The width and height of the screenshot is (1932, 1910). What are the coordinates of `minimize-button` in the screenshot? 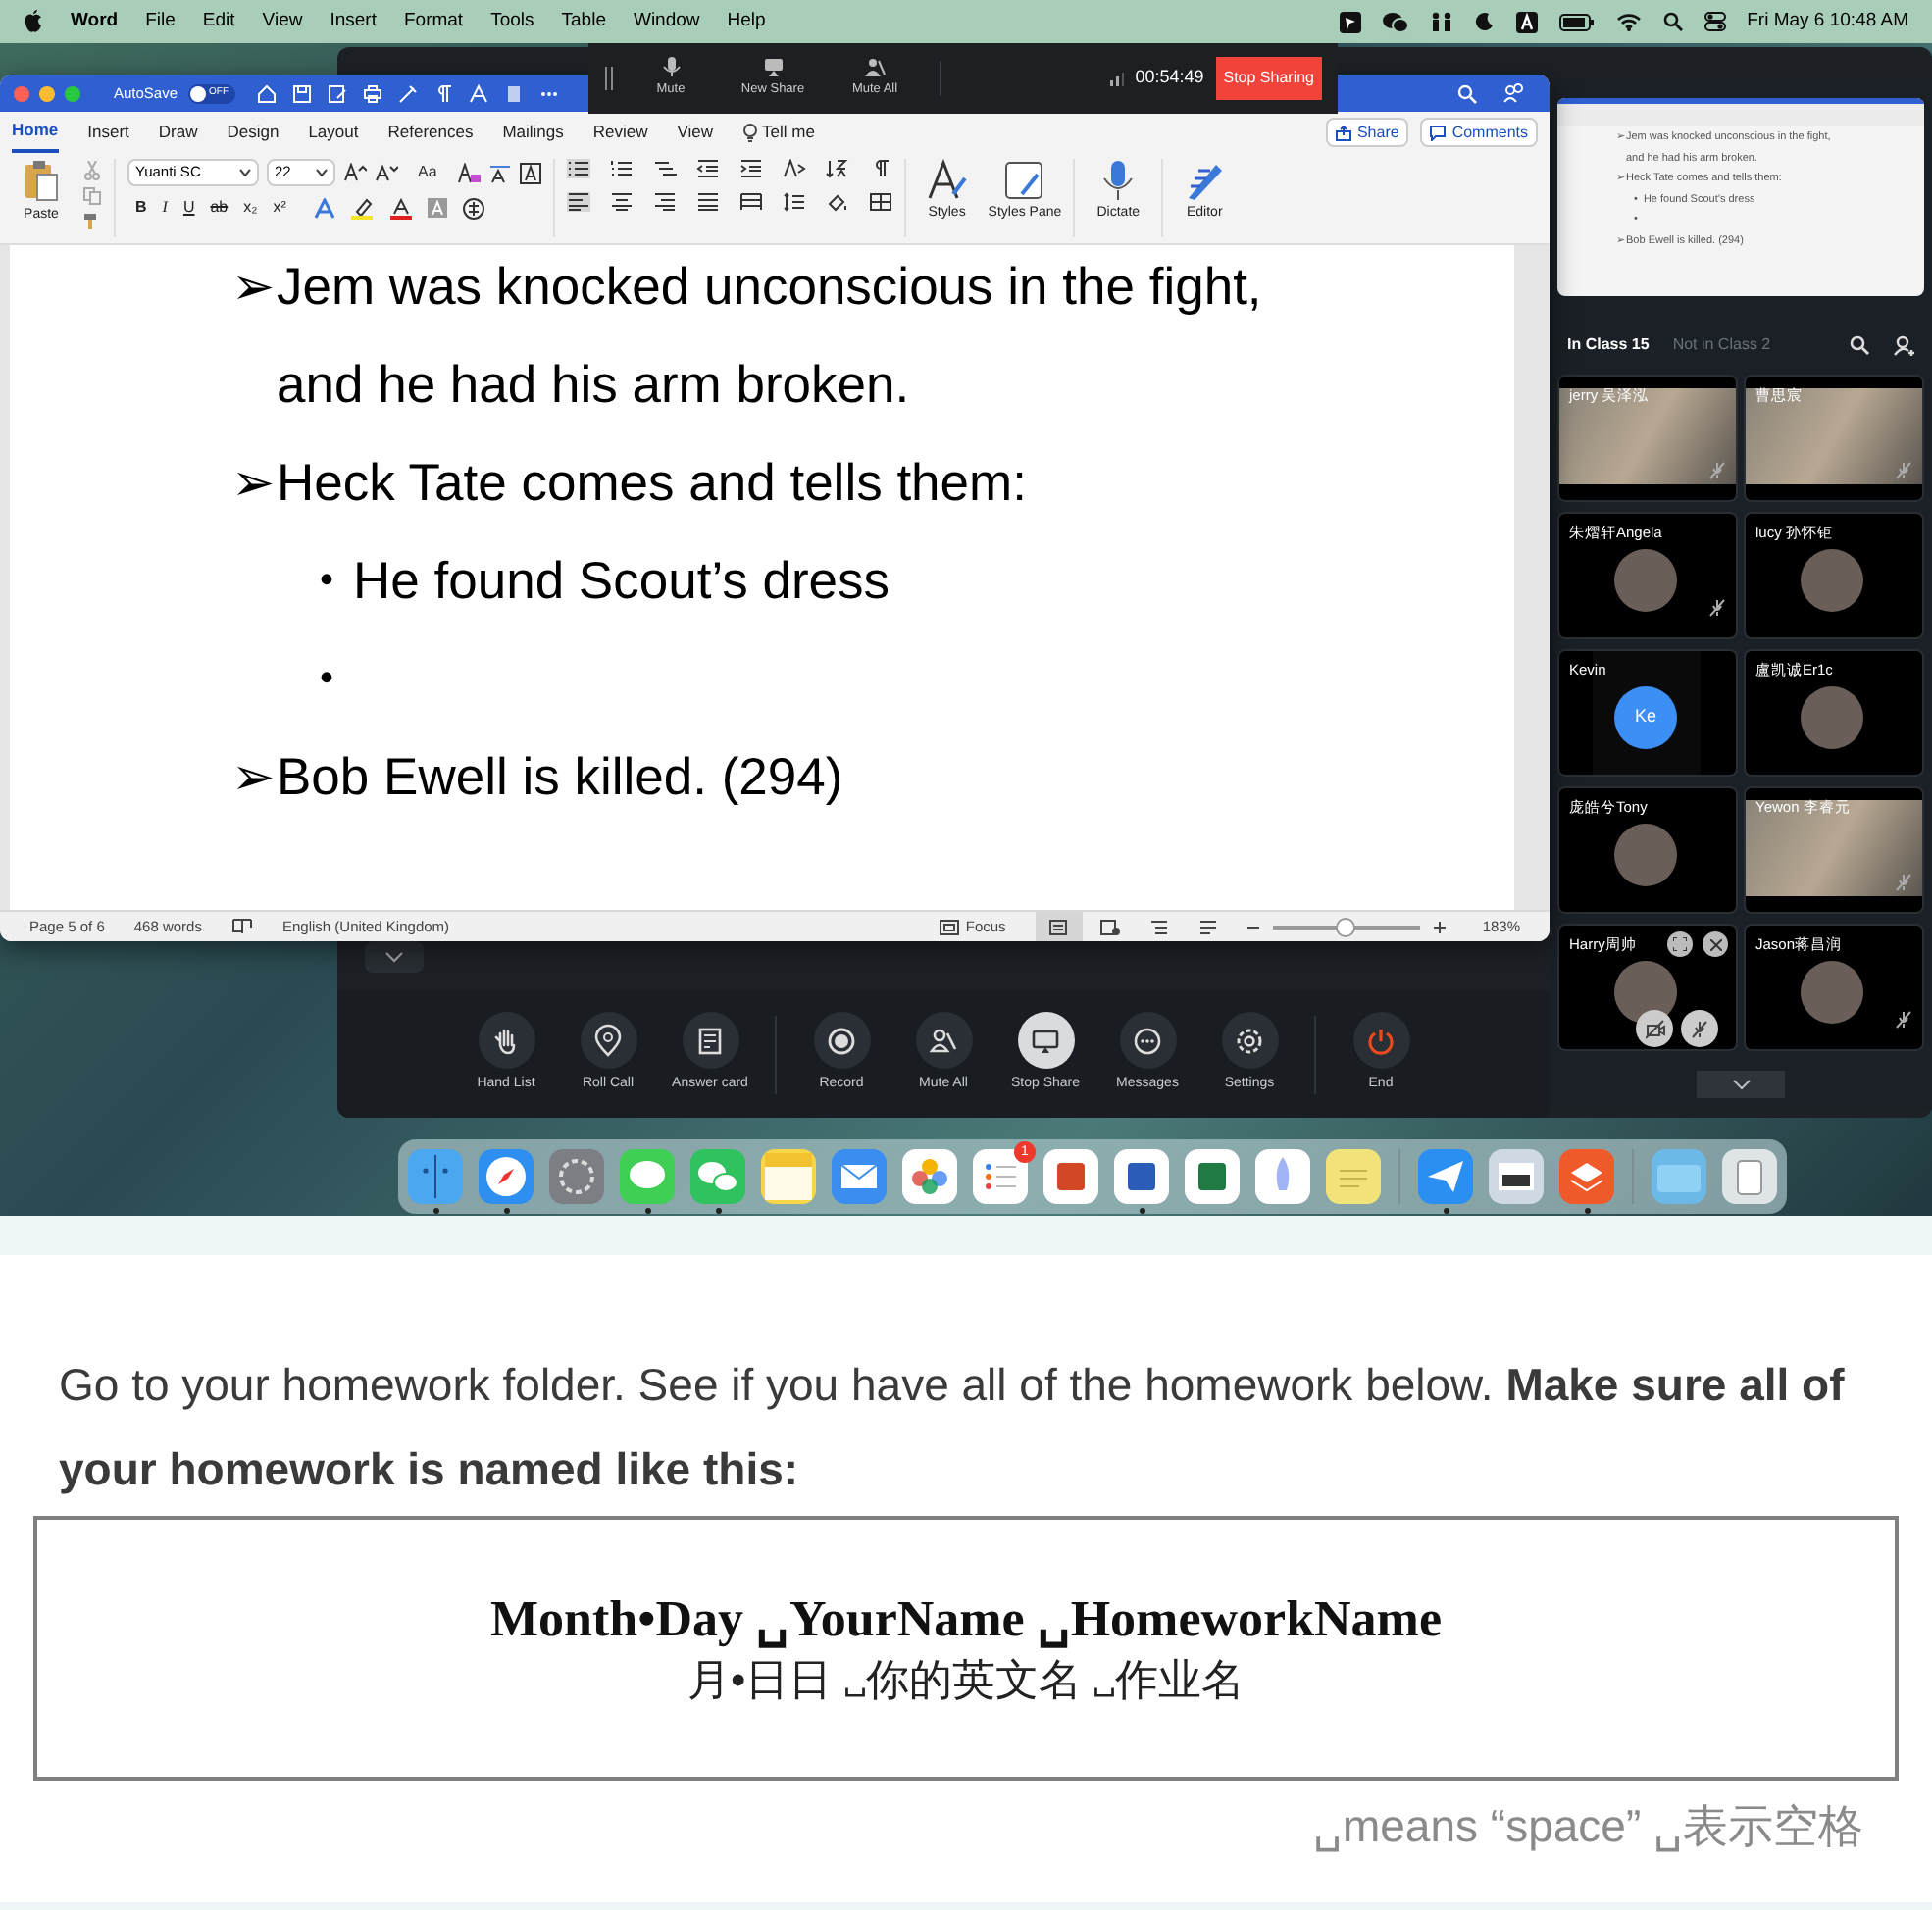 It's located at (47, 93).